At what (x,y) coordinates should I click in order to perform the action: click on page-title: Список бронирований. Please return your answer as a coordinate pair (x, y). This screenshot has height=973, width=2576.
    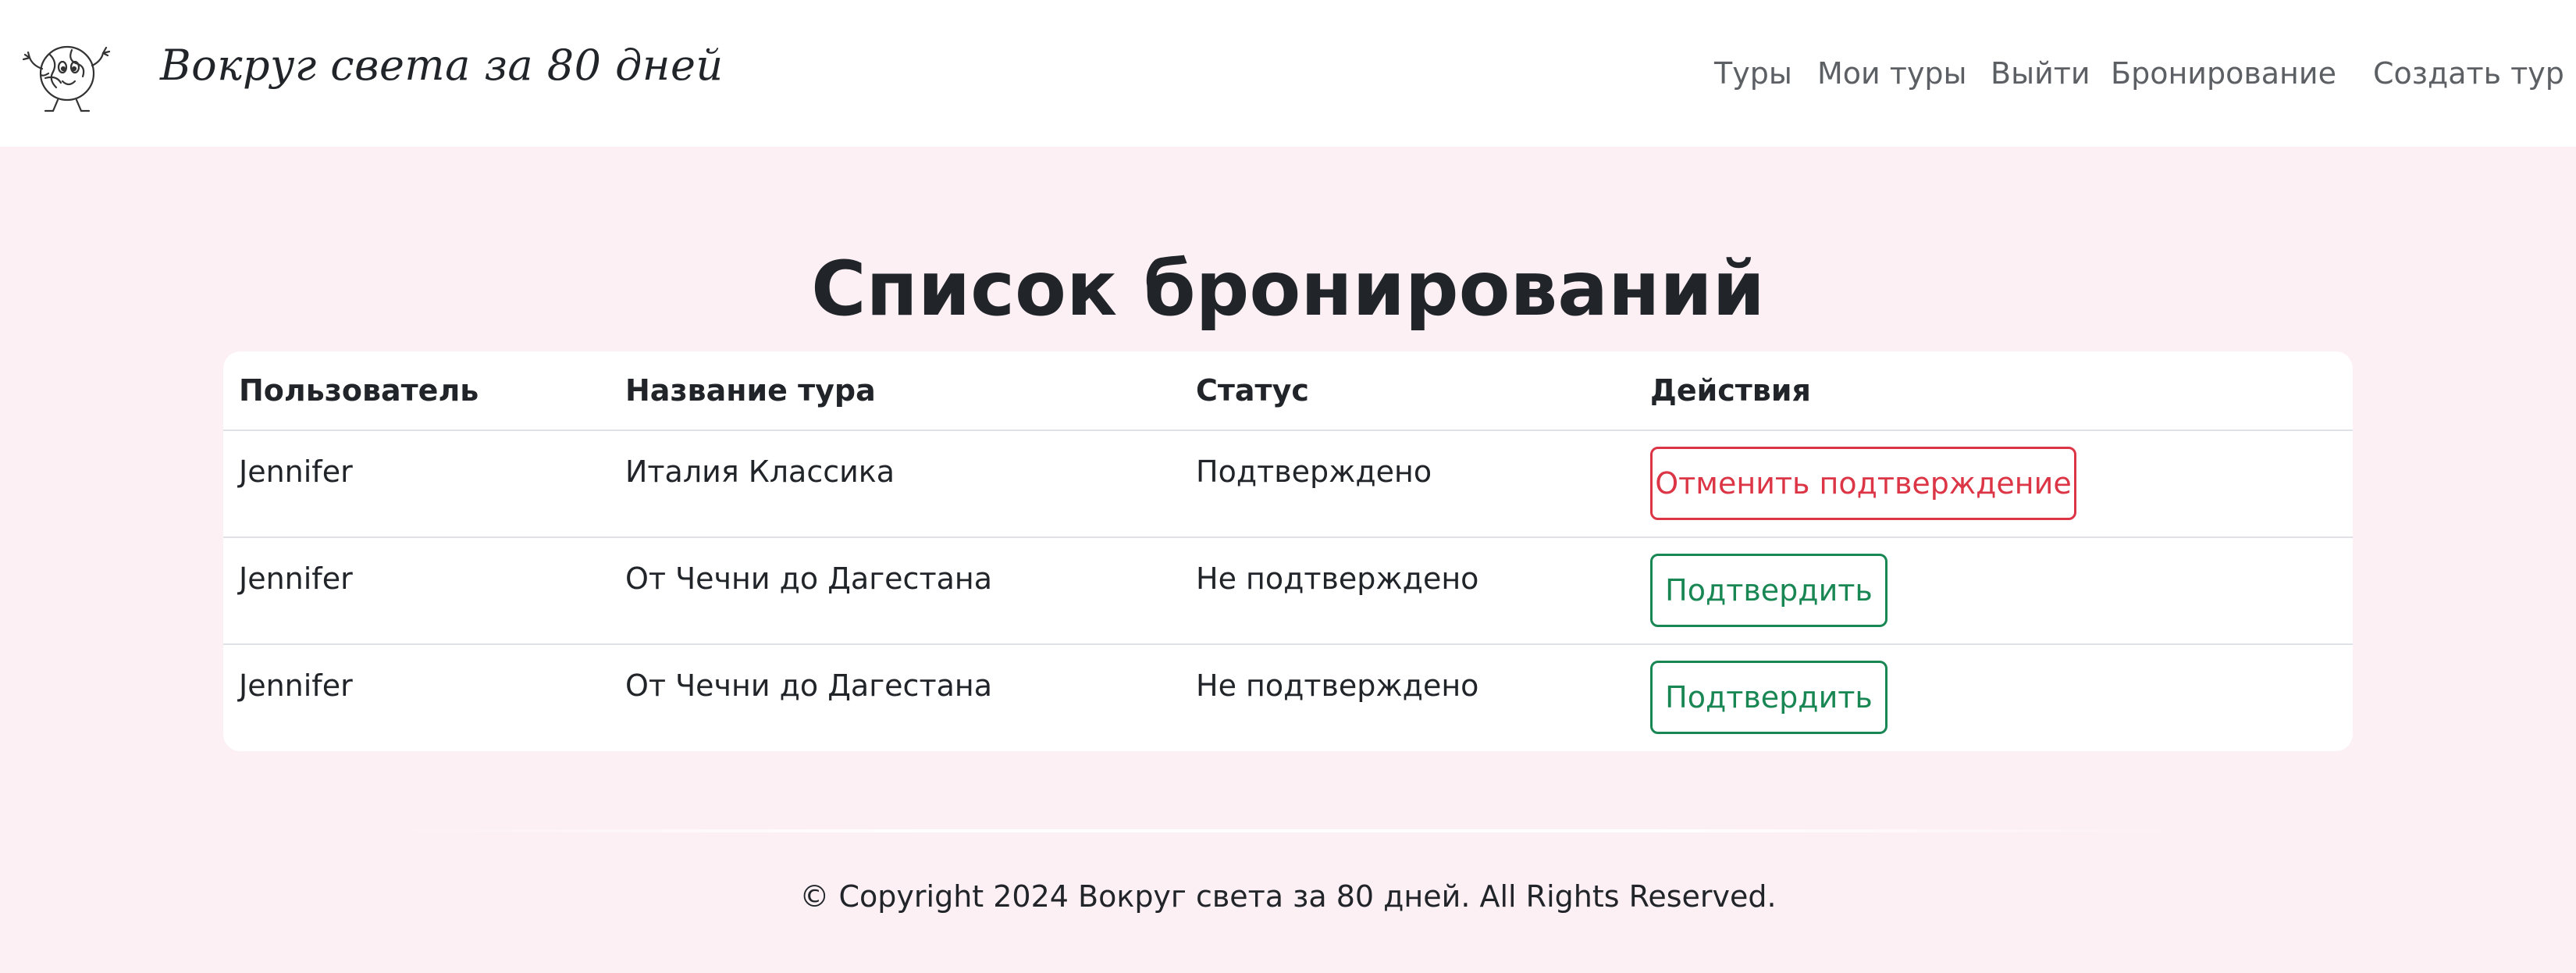
    Looking at the image, I should click on (1288, 289).